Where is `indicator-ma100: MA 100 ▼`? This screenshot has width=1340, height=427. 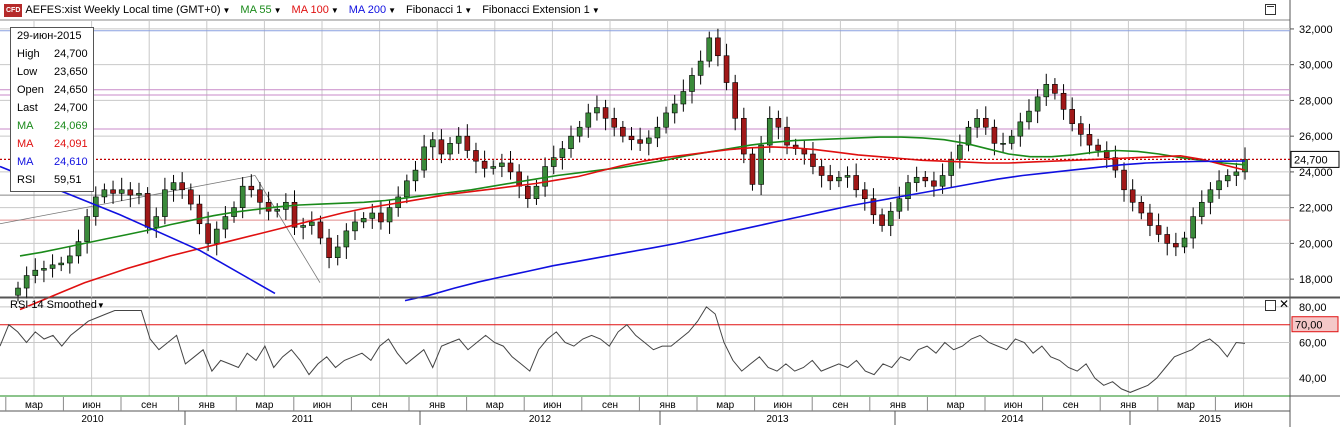 indicator-ma100: MA 100 ▼ is located at coordinates (315, 10).